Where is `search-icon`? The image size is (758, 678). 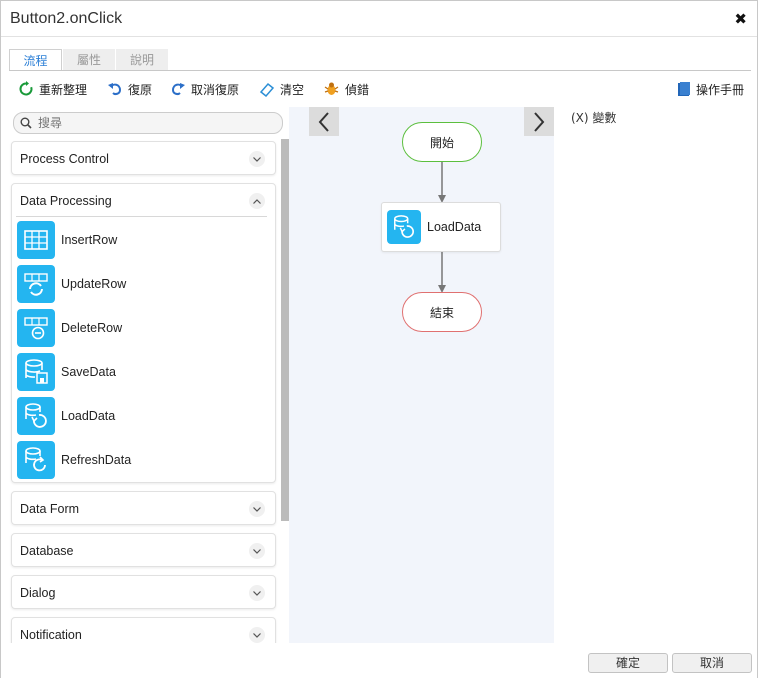
search-icon is located at coordinates (26, 123).